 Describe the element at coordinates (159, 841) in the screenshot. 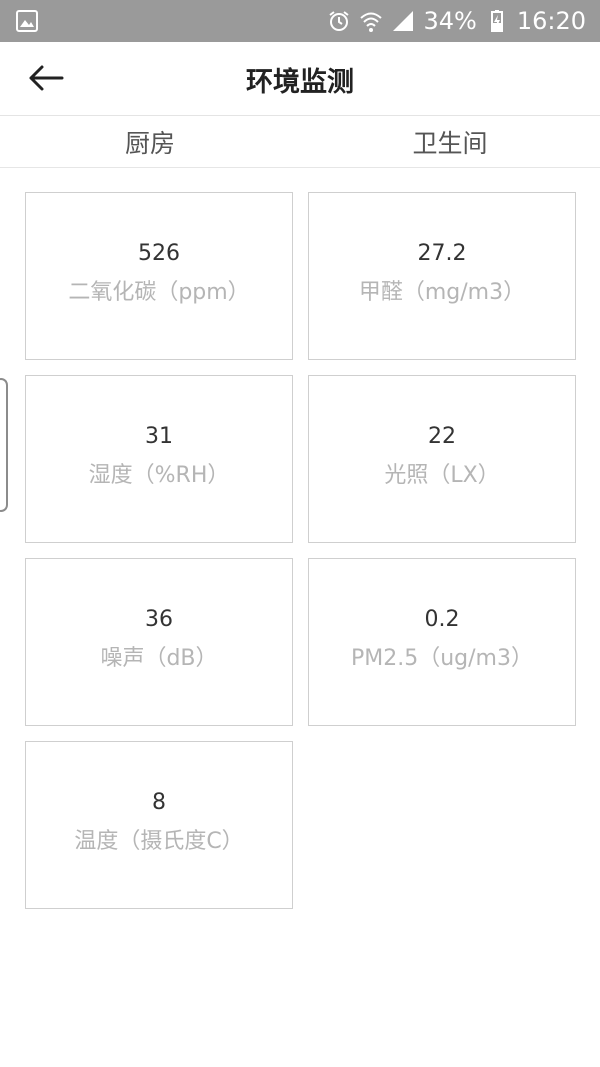

I see `reading-label: 温度（摄氏度C）` at that location.